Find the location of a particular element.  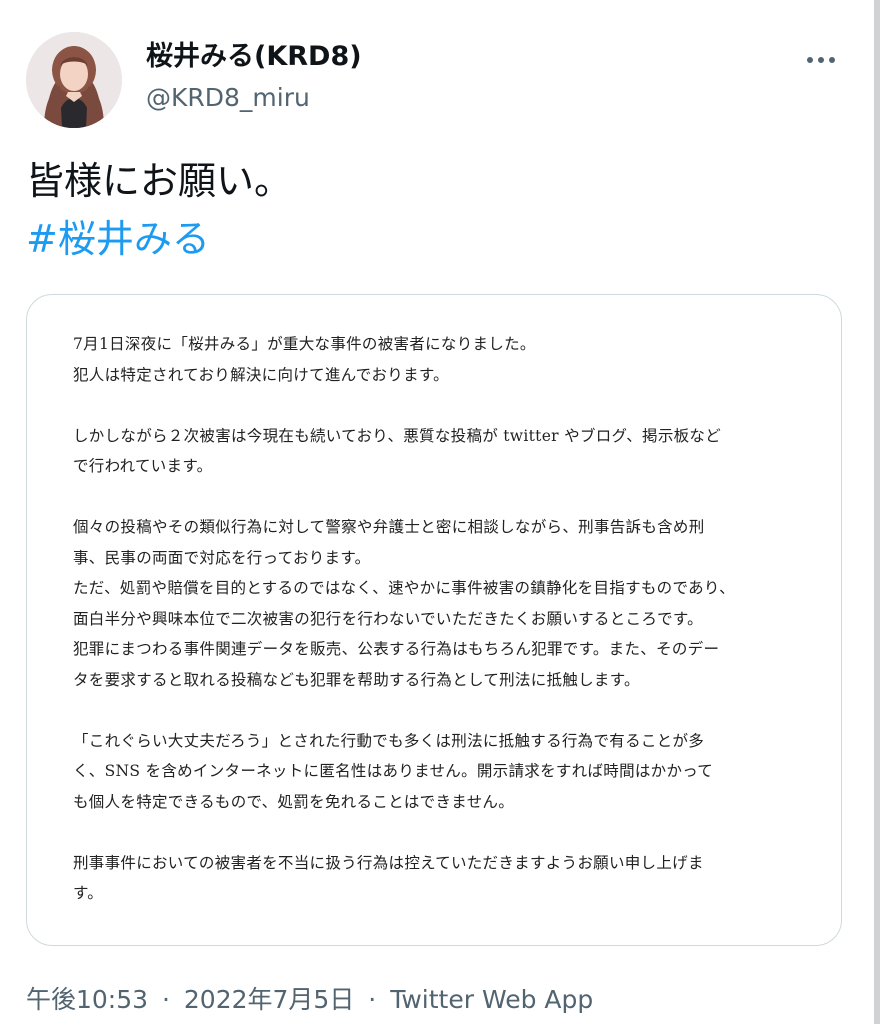

more-horizontal-icon is located at coordinates (821, 60).